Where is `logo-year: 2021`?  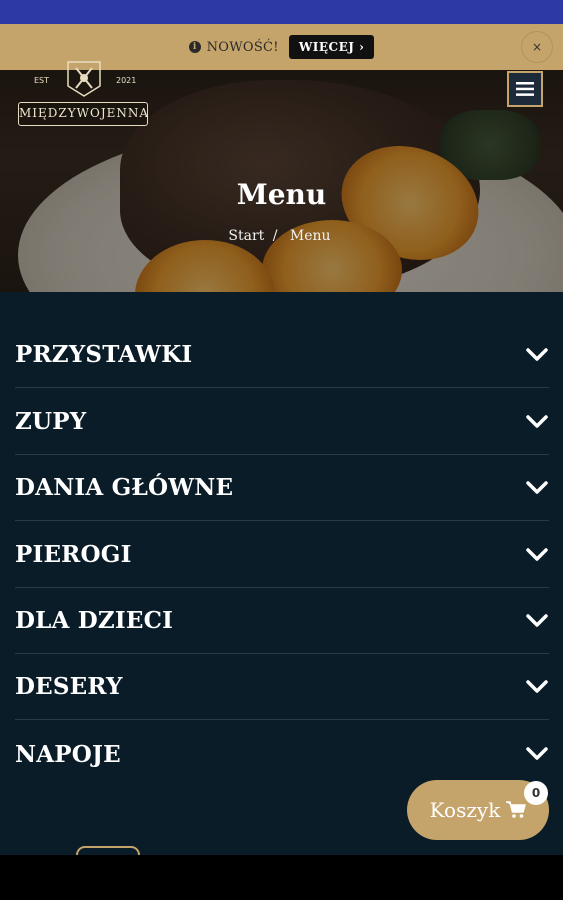 logo-year: 2021 is located at coordinates (126, 80).